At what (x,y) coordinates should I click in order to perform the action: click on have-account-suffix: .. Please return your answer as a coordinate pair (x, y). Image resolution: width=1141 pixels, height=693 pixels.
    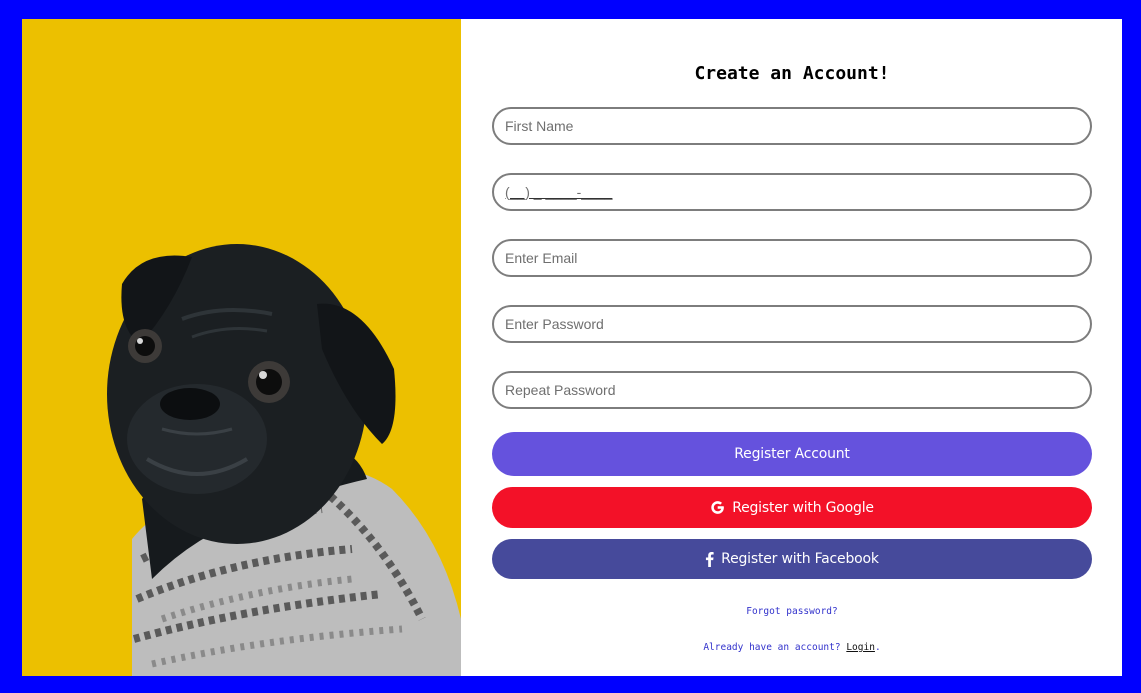
    Looking at the image, I should click on (877, 647).